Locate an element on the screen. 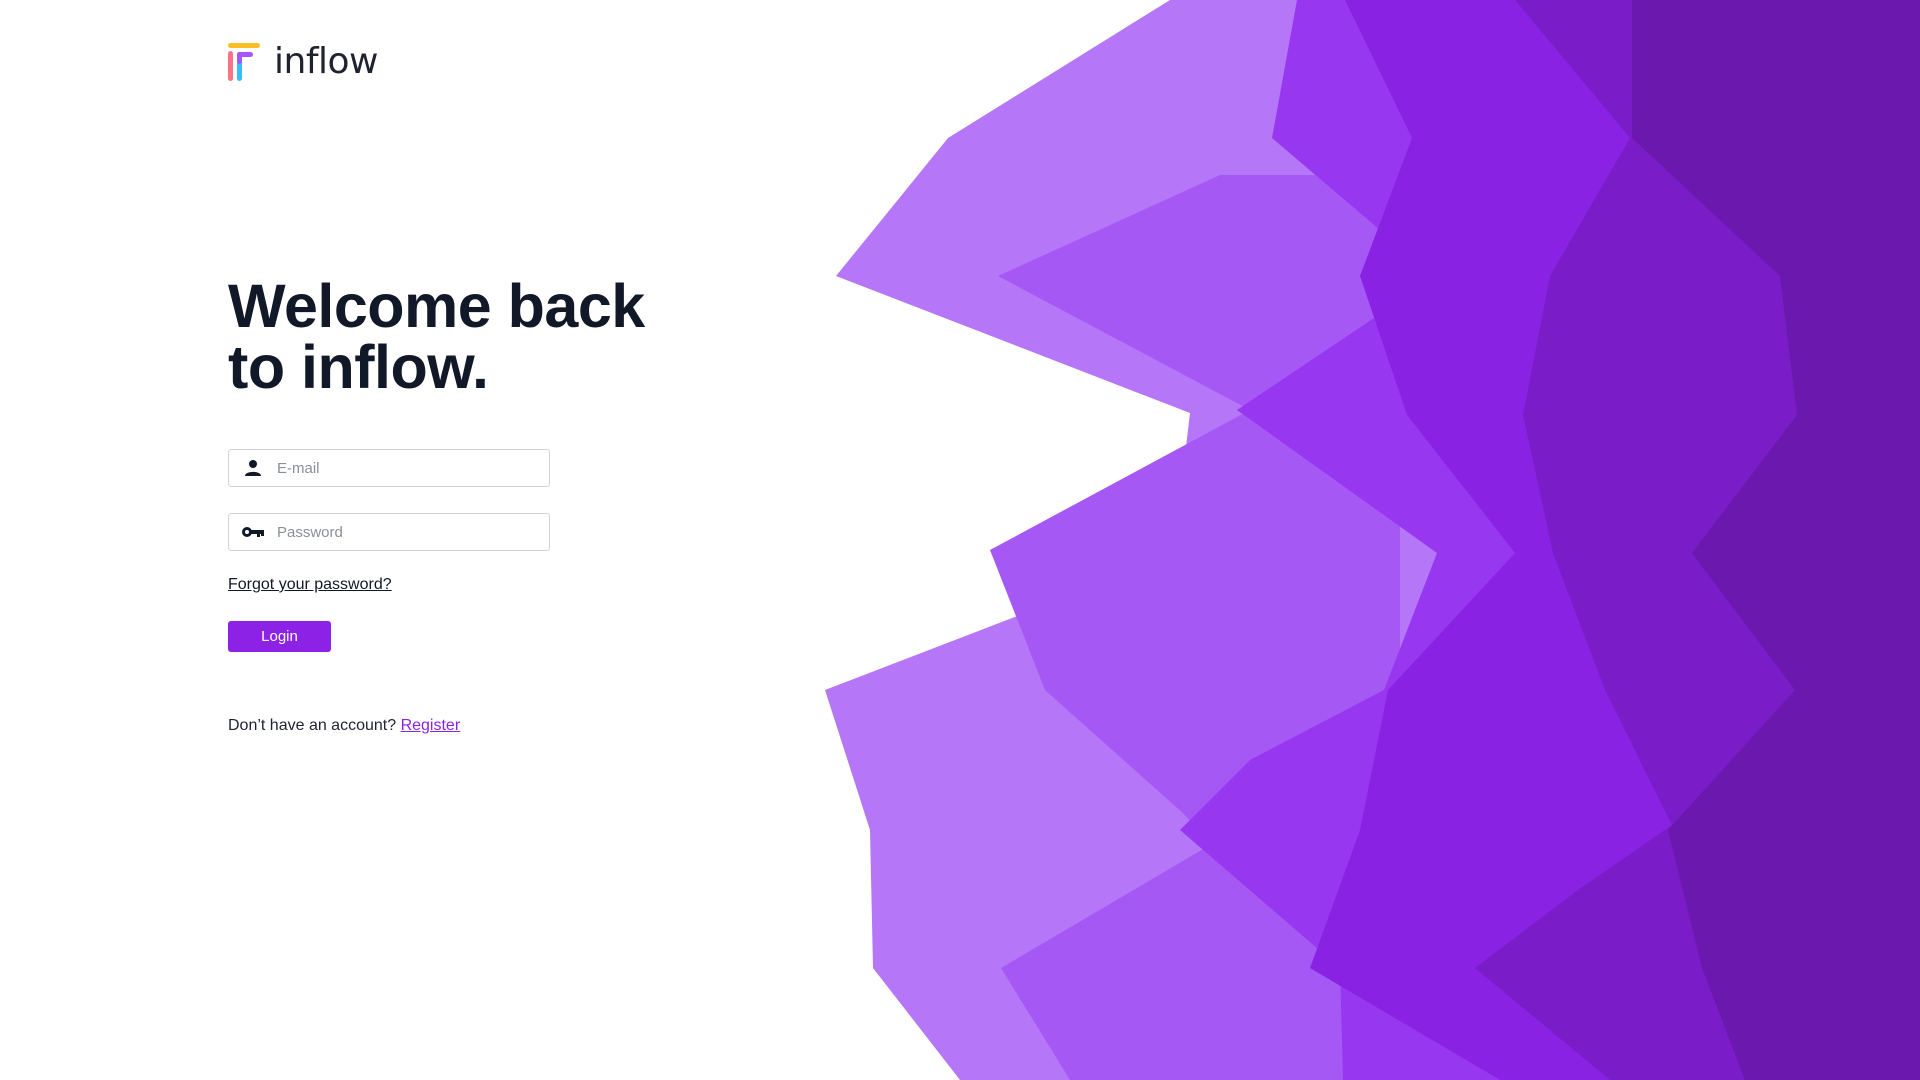 This screenshot has height=1080, width=1920. inflow-logo-icon is located at coordinates (244, 62).